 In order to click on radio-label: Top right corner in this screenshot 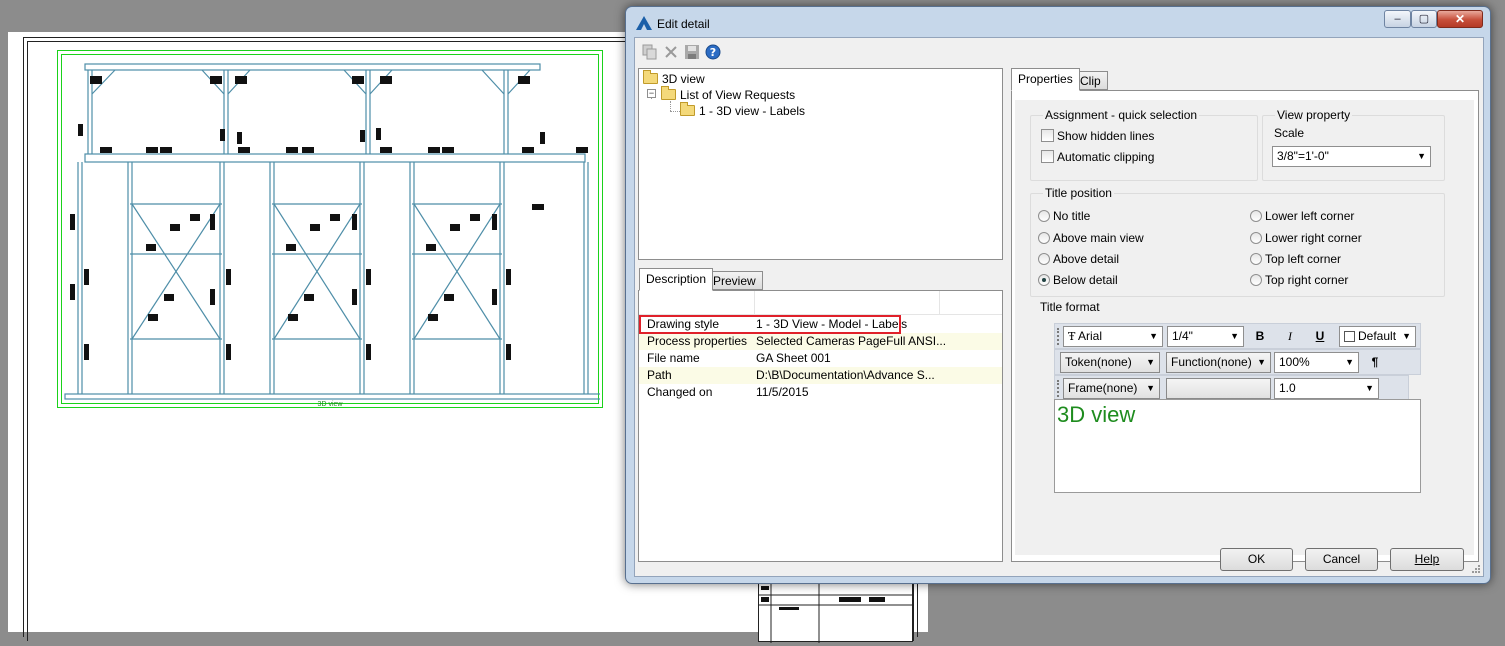, I will do `click(1307, 280)`.